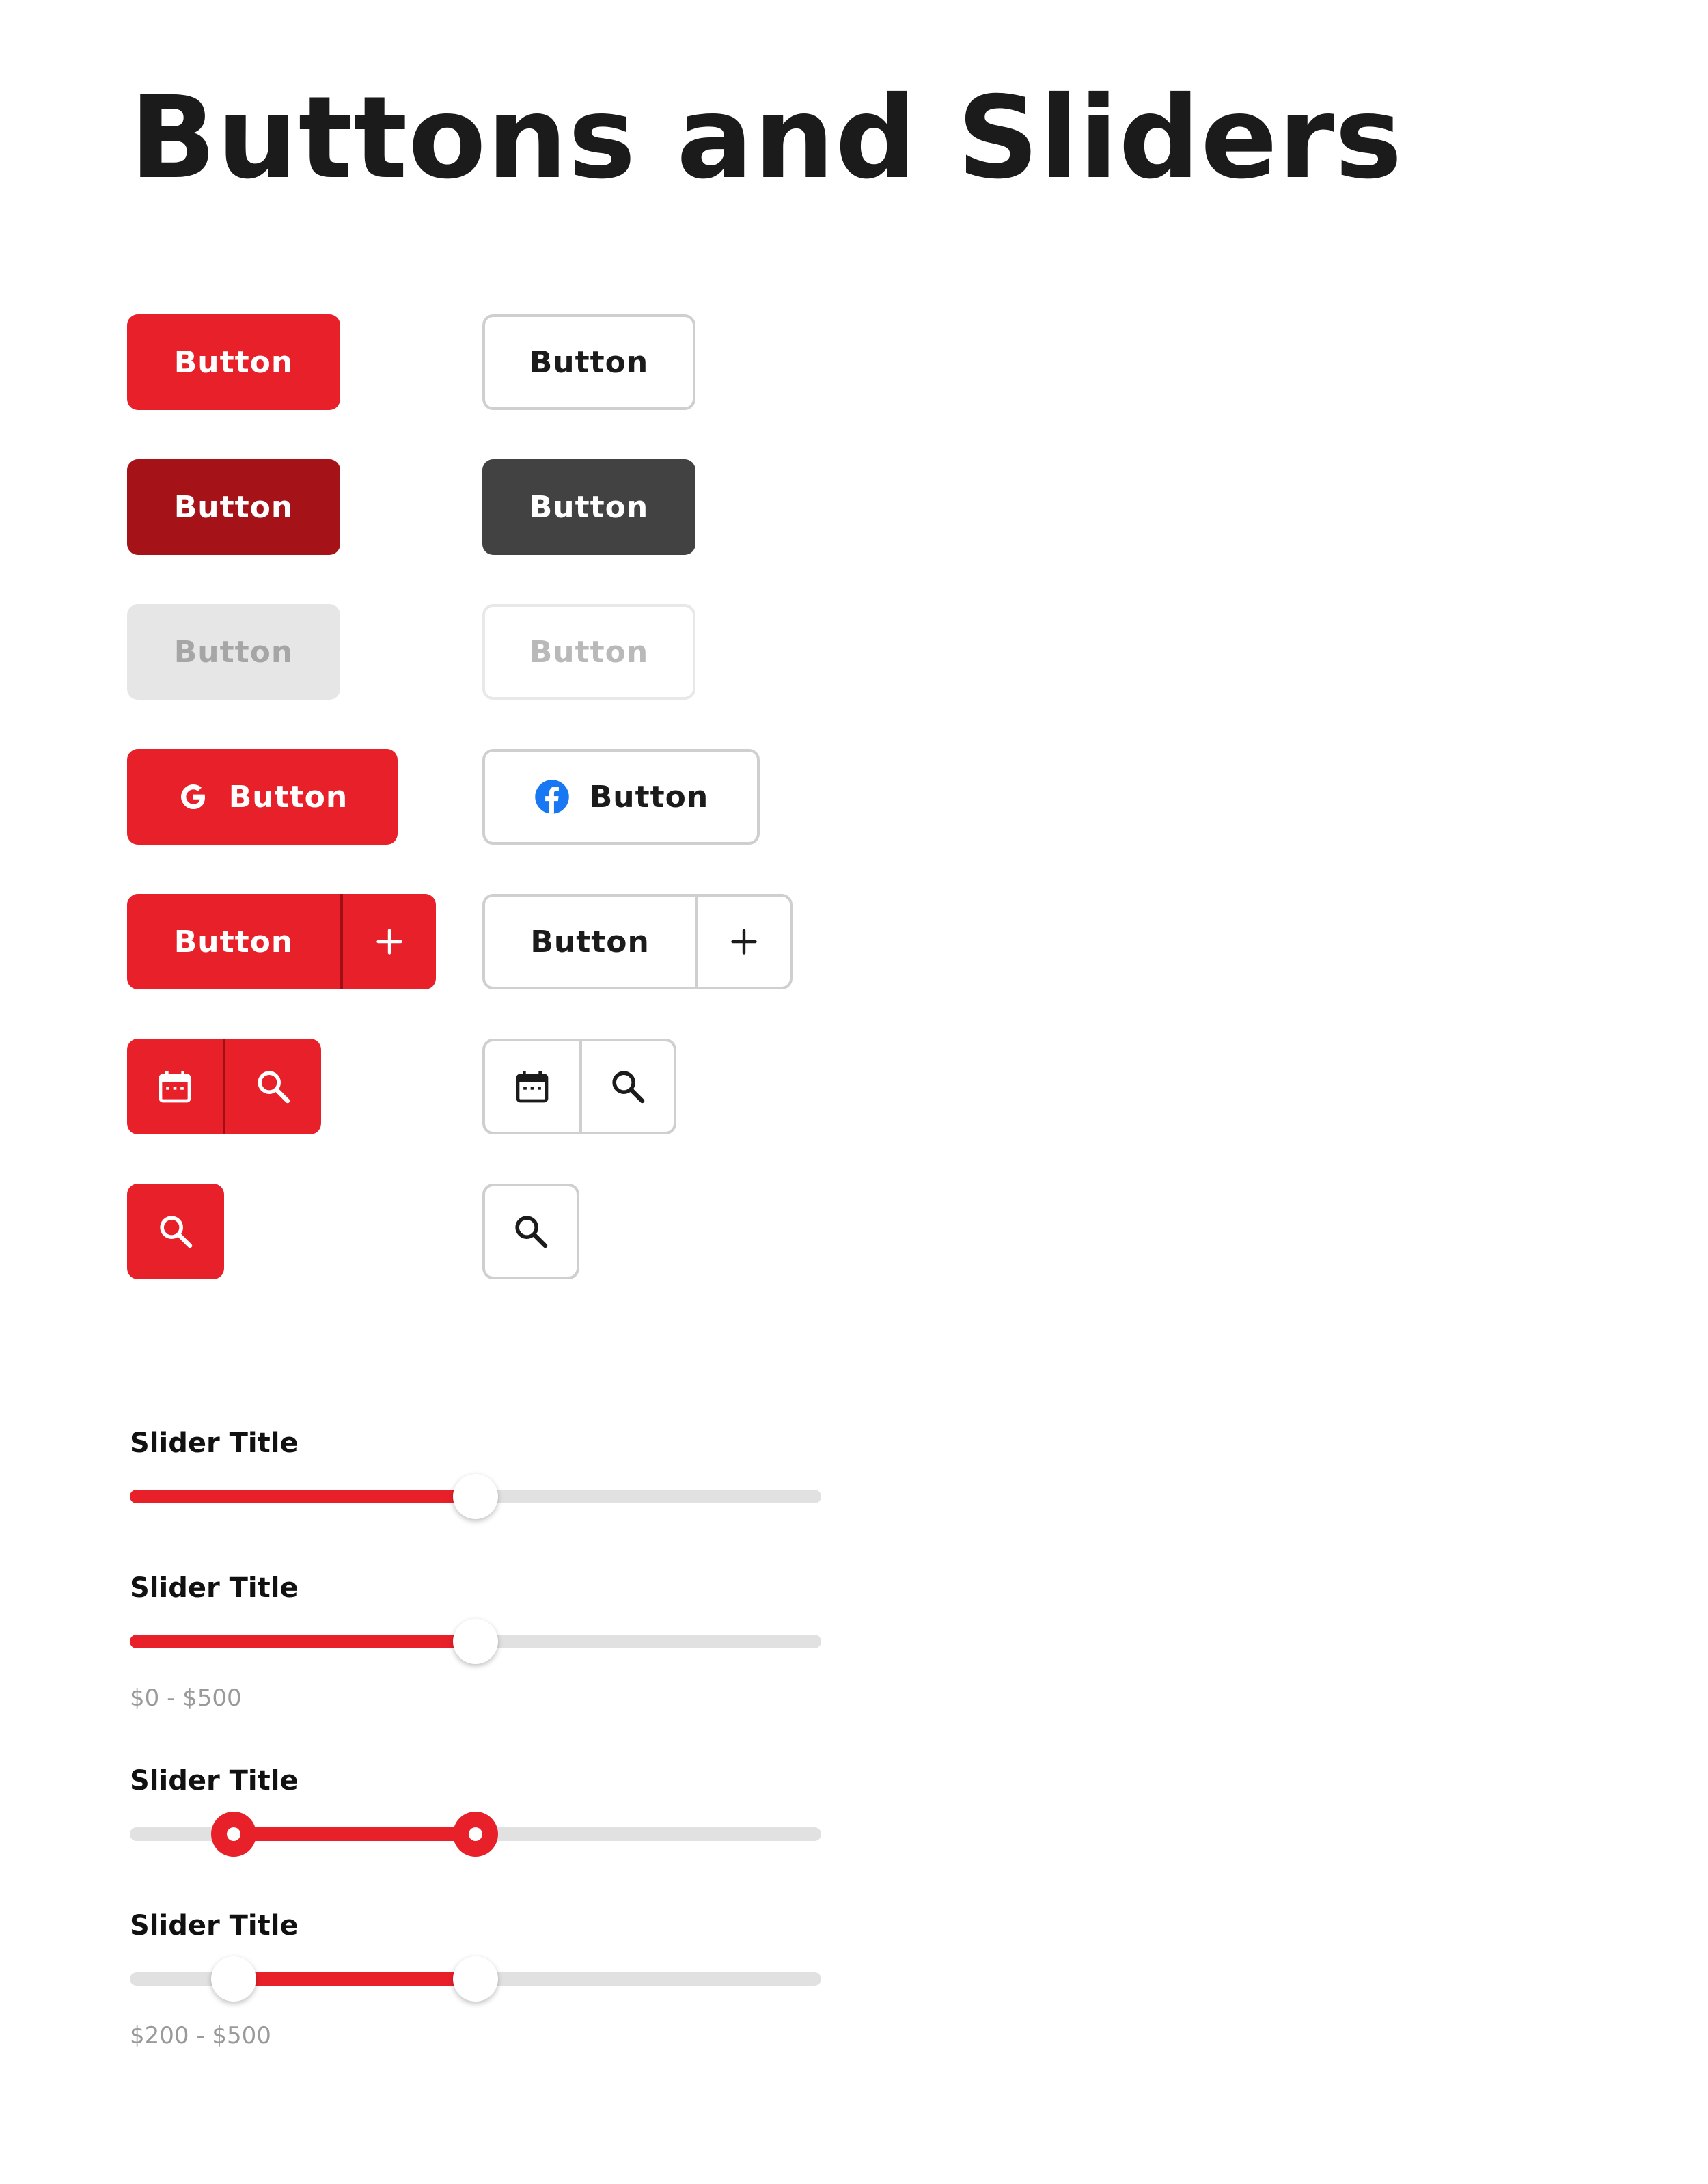 The height and width of the screenshot is (2184, 1708). I want to click on search-button-secondary, so click(531, 1231).